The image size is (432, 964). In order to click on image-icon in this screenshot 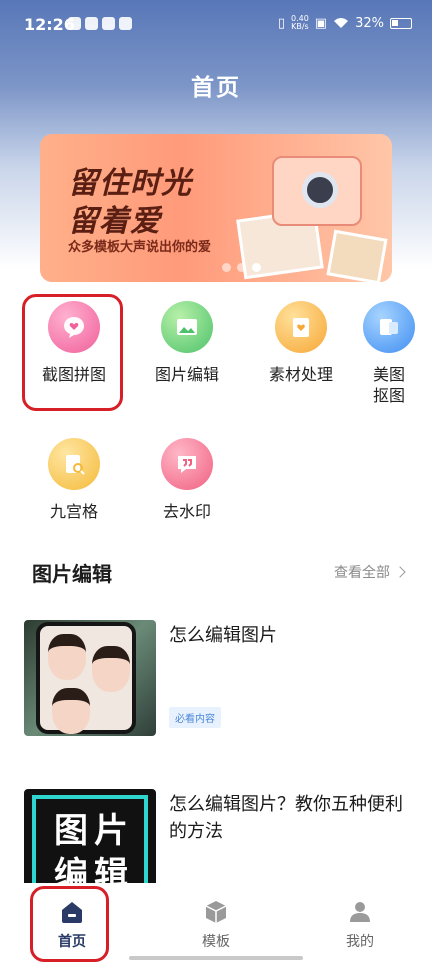, I will do `click(187, 327)`.